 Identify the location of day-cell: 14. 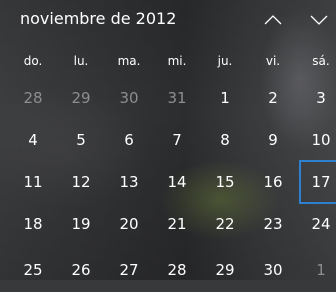
(177, 182).